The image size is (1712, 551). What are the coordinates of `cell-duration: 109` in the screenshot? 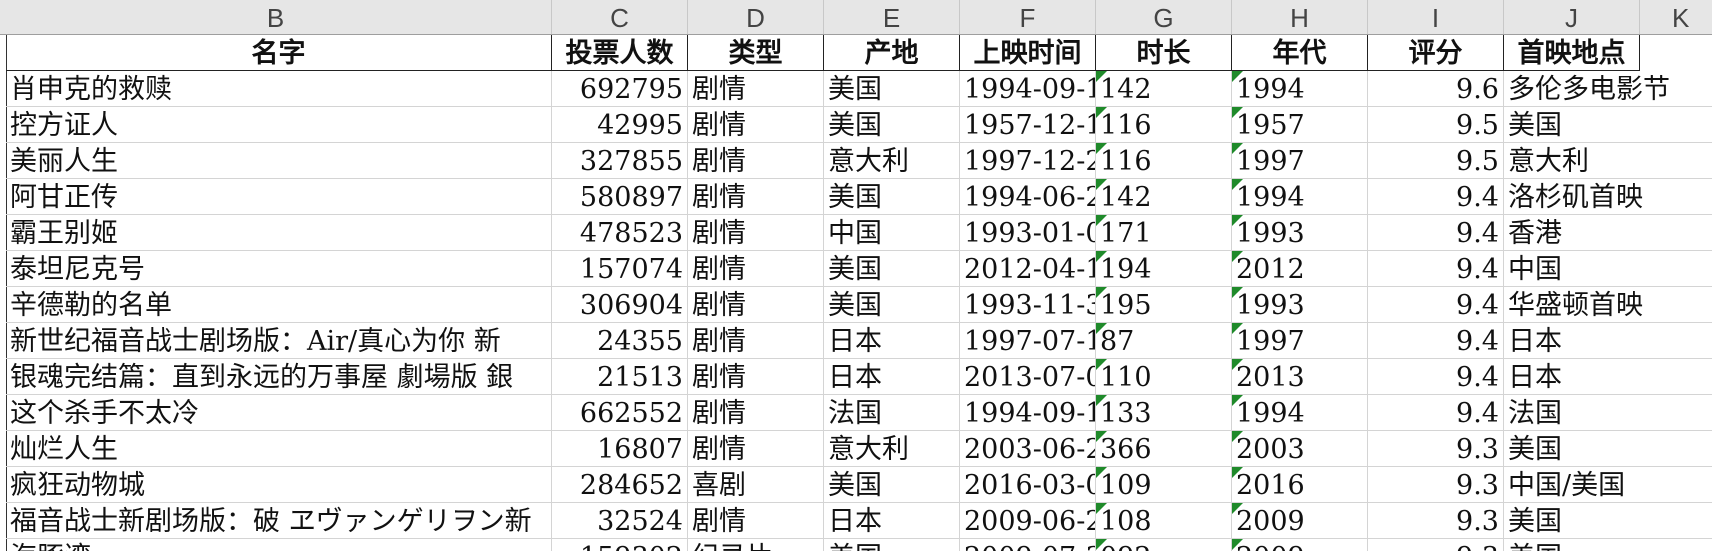 It's located at (1164, 485).